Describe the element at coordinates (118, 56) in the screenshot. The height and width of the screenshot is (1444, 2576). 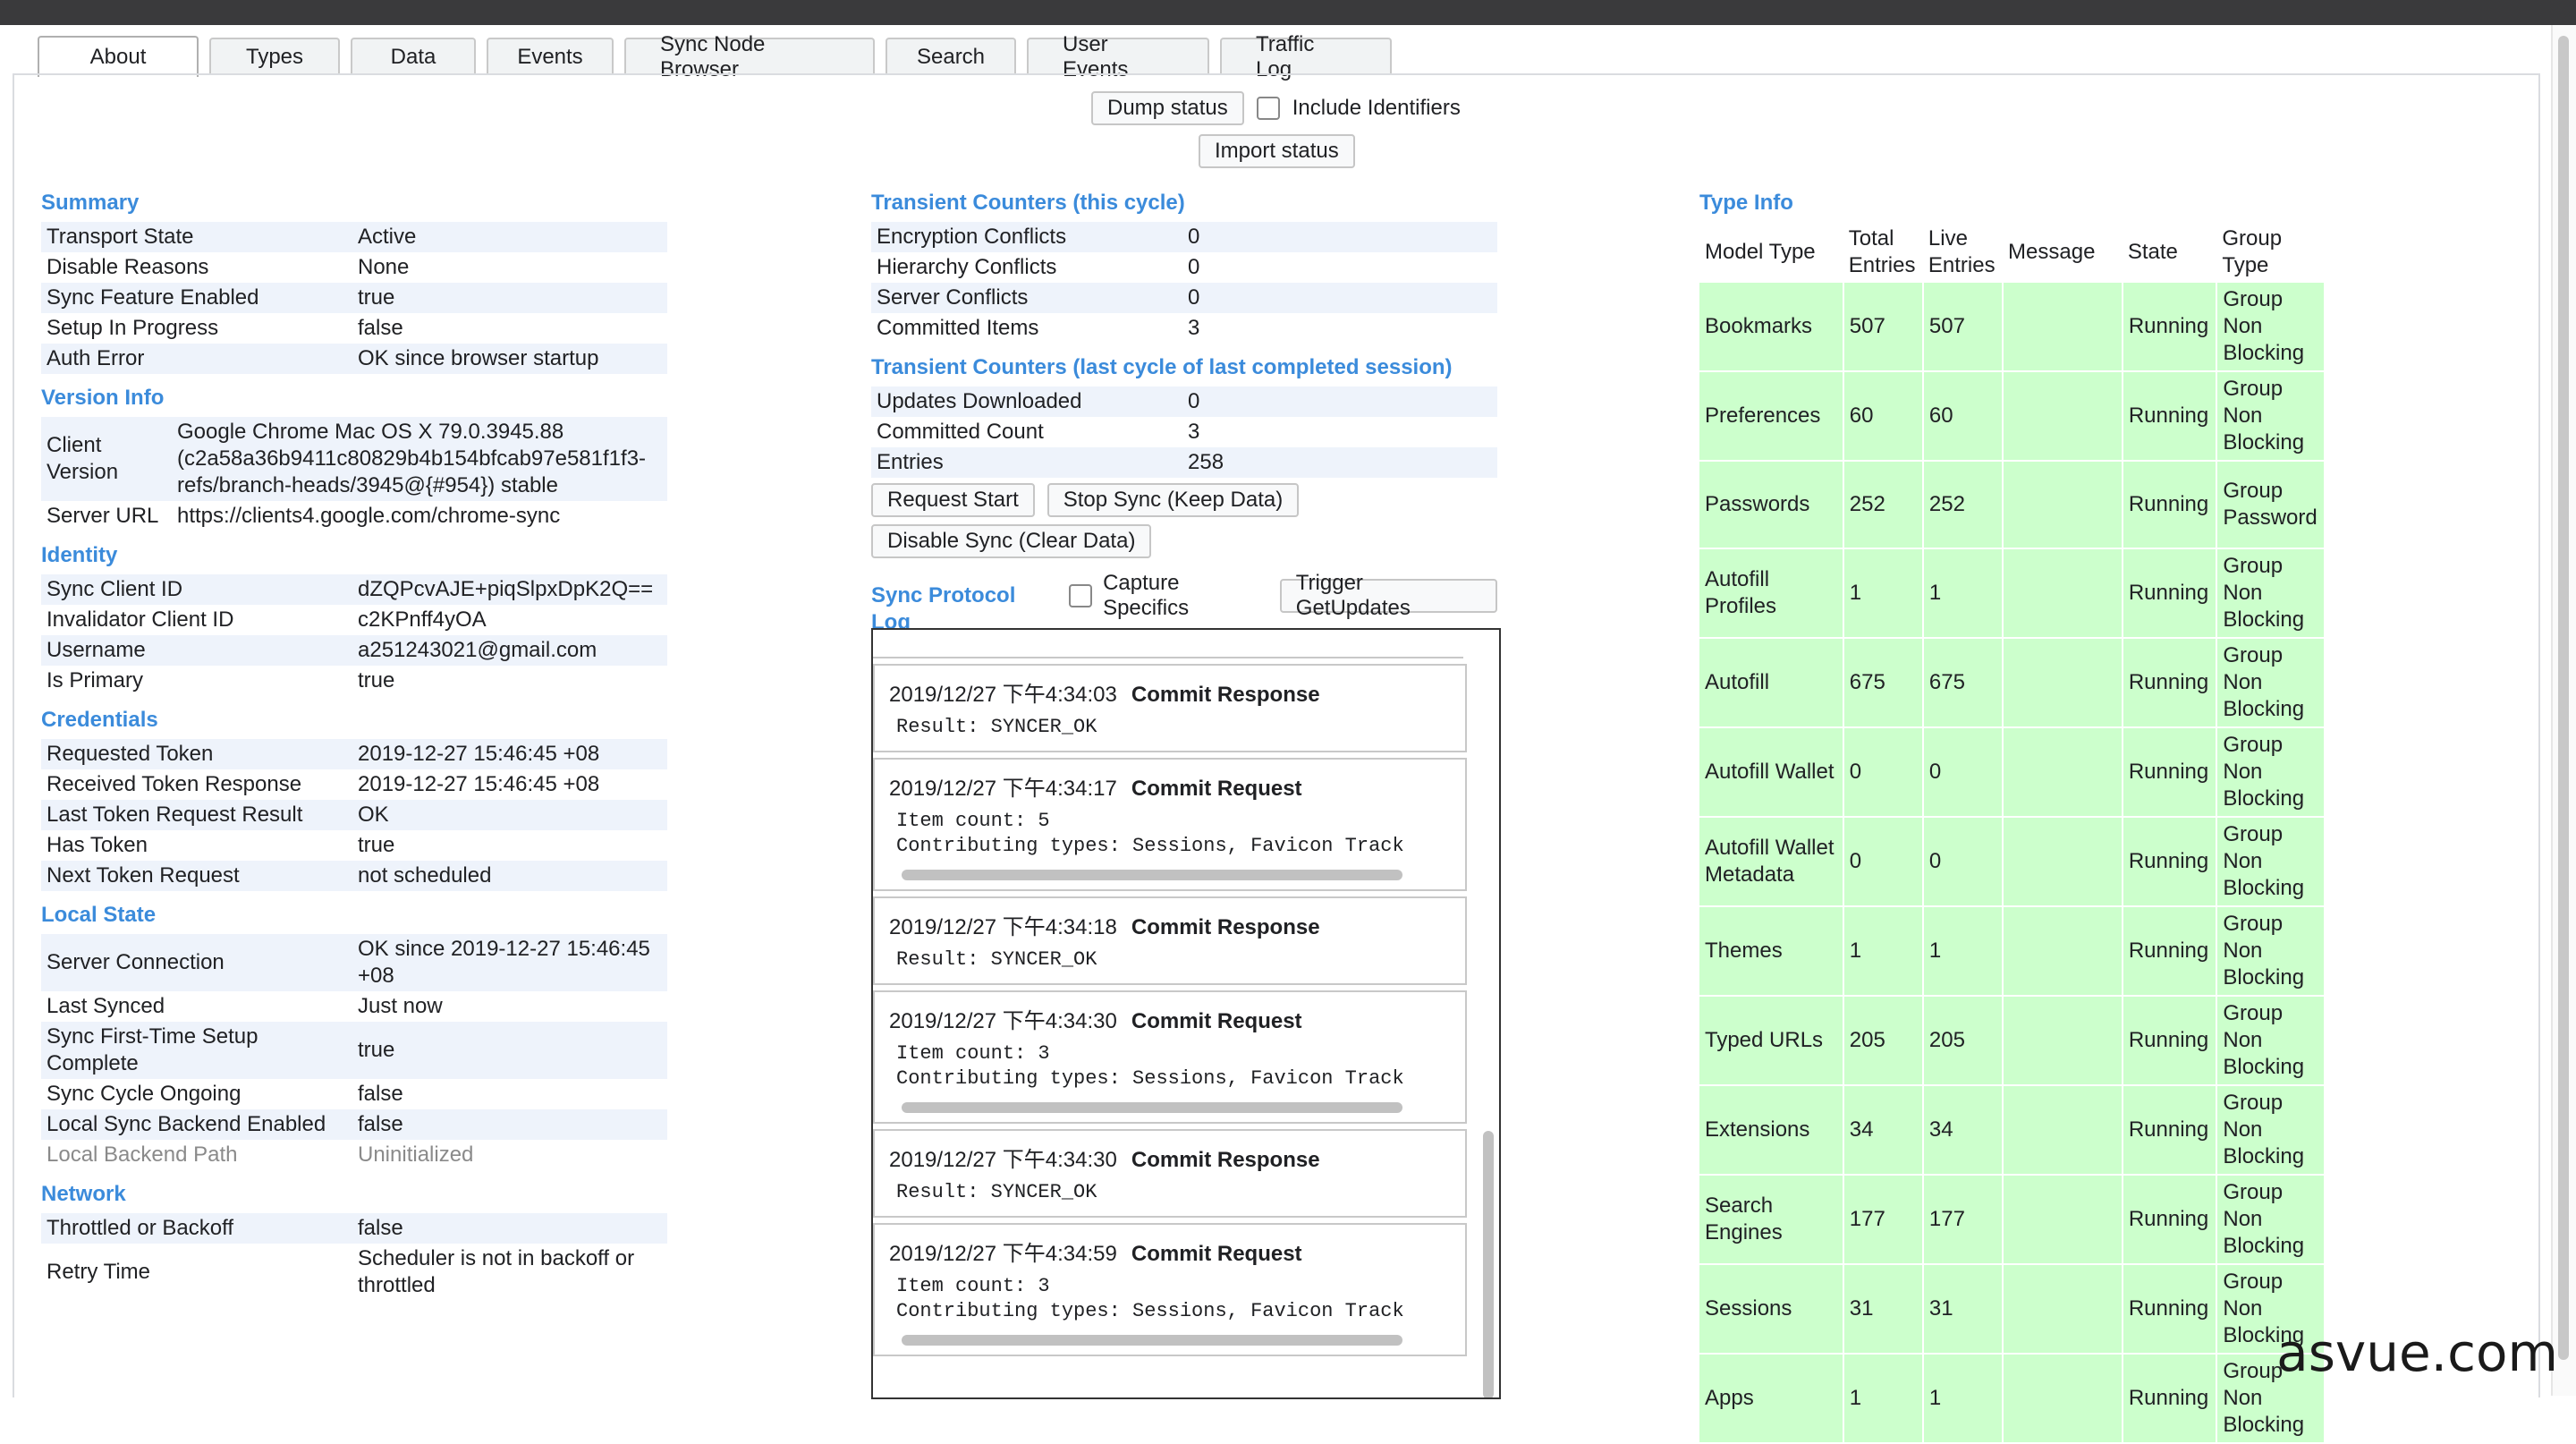
I see `tab-about: About` at that location.